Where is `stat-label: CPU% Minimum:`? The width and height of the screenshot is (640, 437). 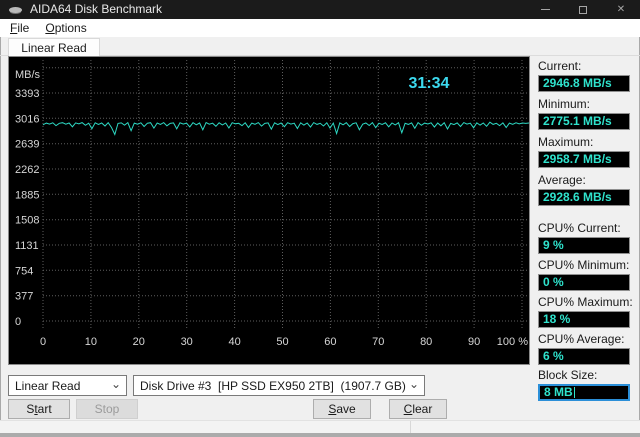 stat-label: CPU% Minimum: is located at coordinates (584, 265).